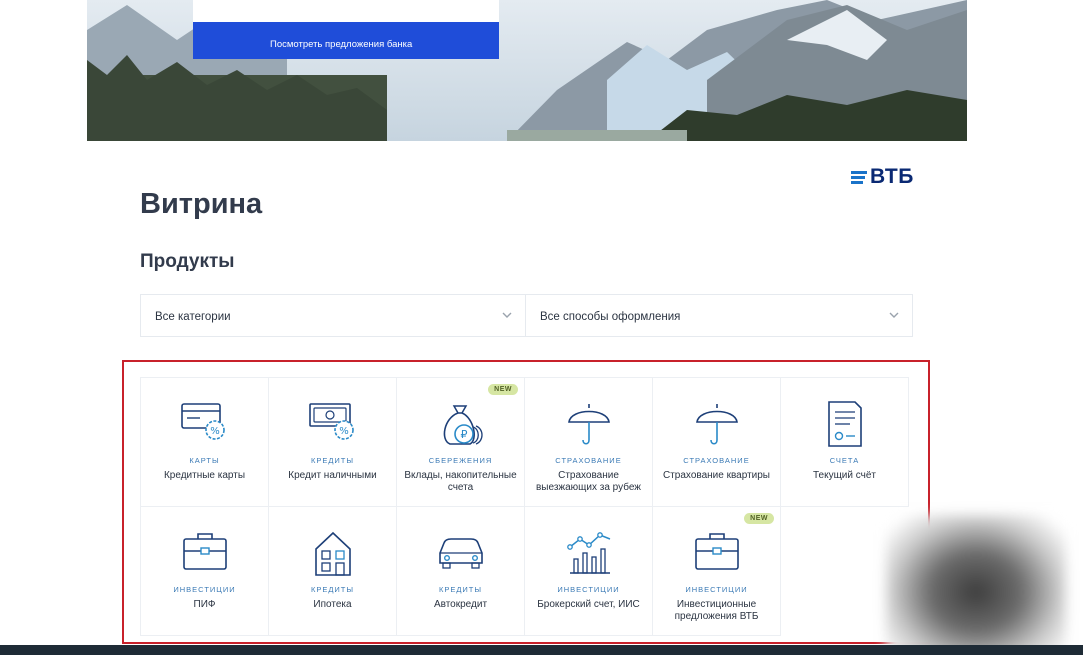  Describe the element at coordinates (204, 604) in the screenshot. I see `product-name: ПИФ` at that location.